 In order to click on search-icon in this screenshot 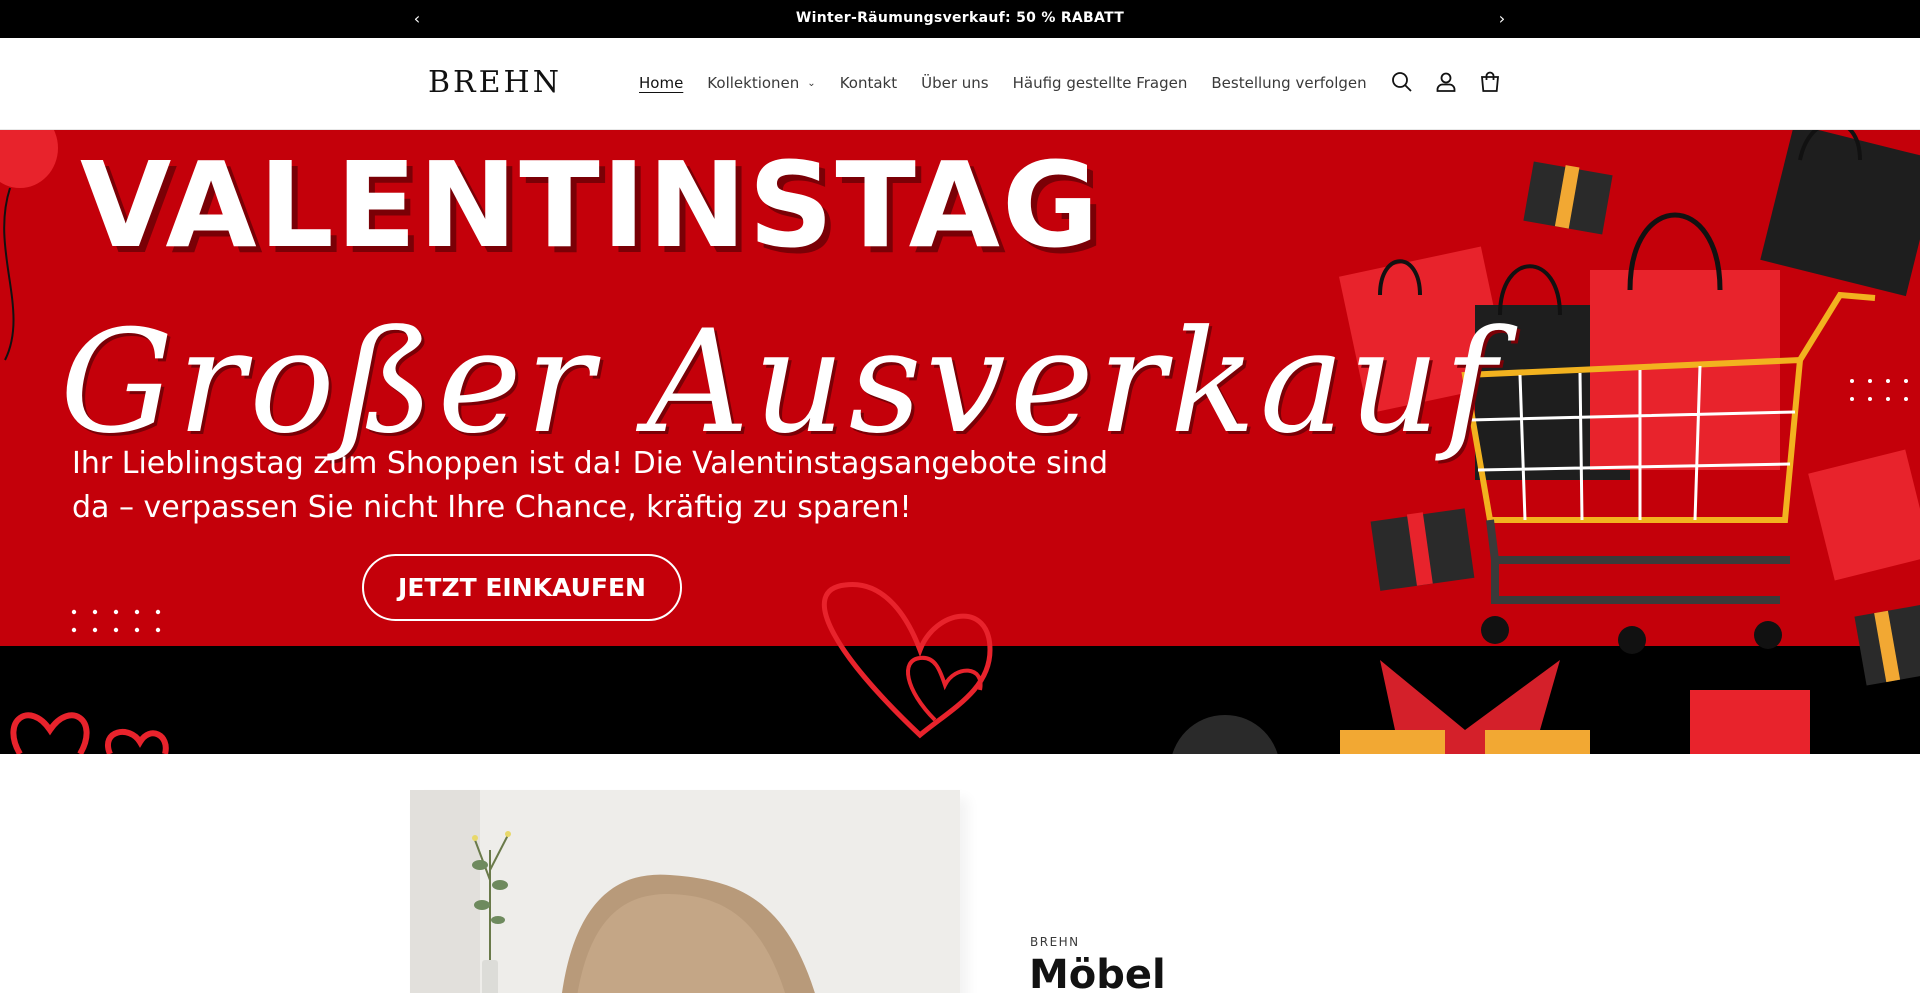, I will do `click(1402, 82)`.